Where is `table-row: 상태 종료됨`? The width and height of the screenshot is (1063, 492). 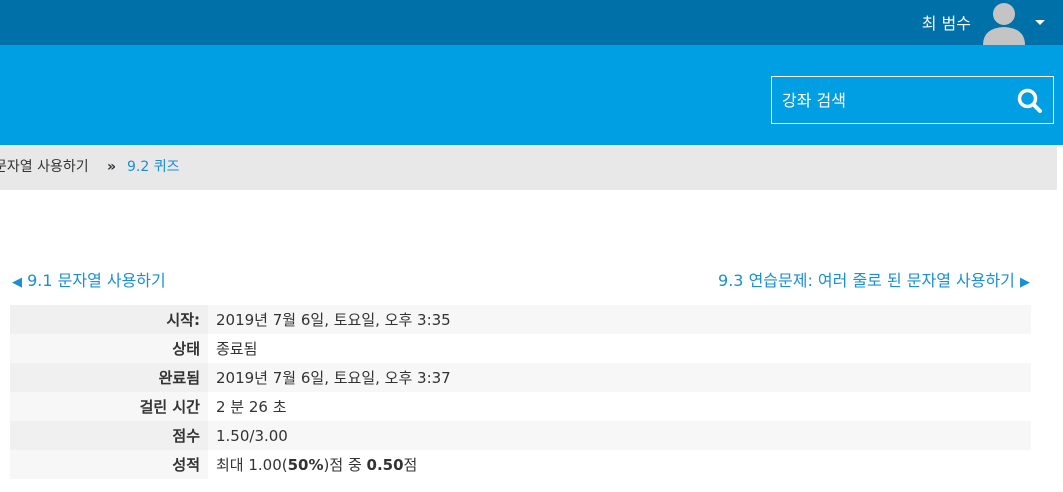 table-row: 상태 종료됨 is located at coordinates (520, 348).